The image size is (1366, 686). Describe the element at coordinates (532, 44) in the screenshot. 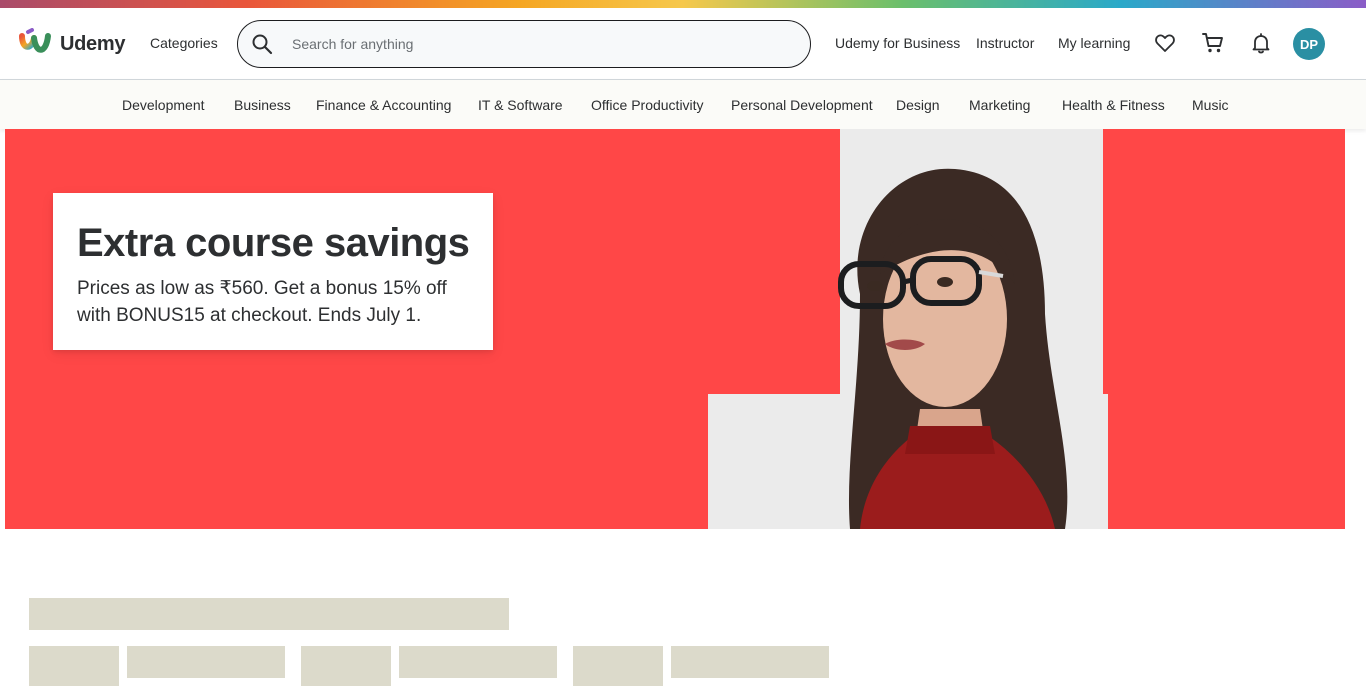

I see `search-input` at that location.